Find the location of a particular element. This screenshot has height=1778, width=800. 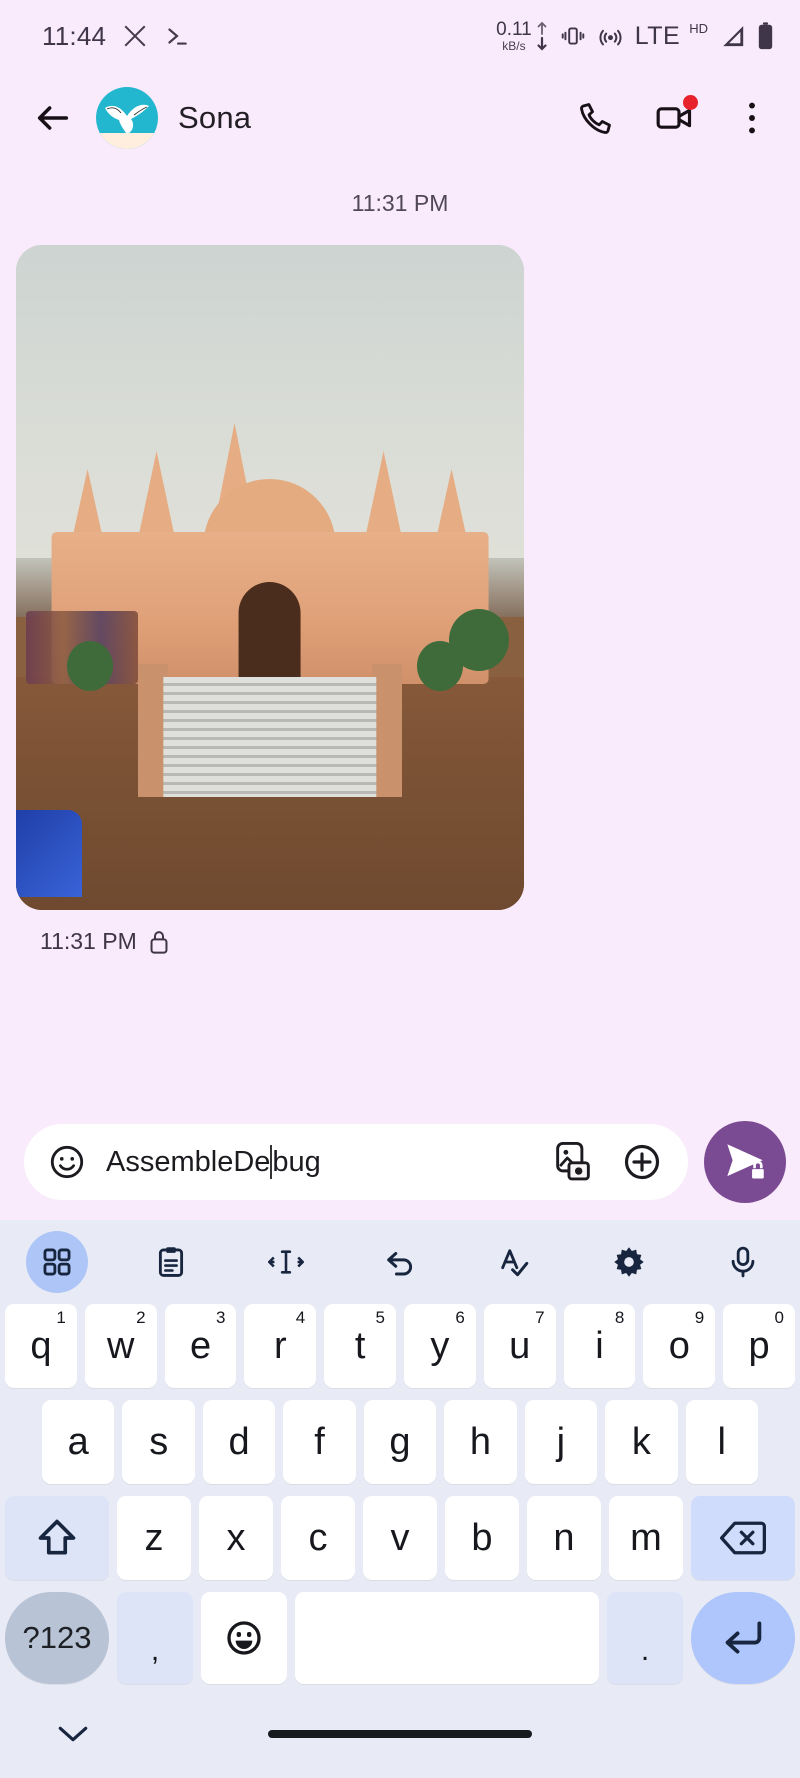

network-speed-unit: kB/s is located at coordinates (514, 46).